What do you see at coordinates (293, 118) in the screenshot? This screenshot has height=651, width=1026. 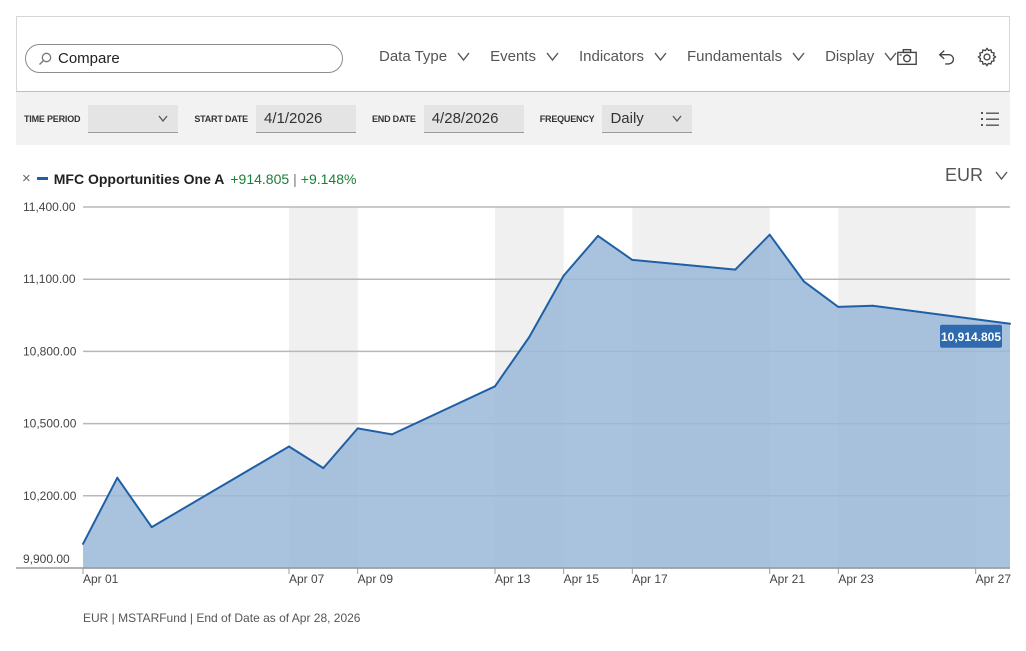 I see `start-date-value: 4/1/2026` at bounding box center [293, 118].